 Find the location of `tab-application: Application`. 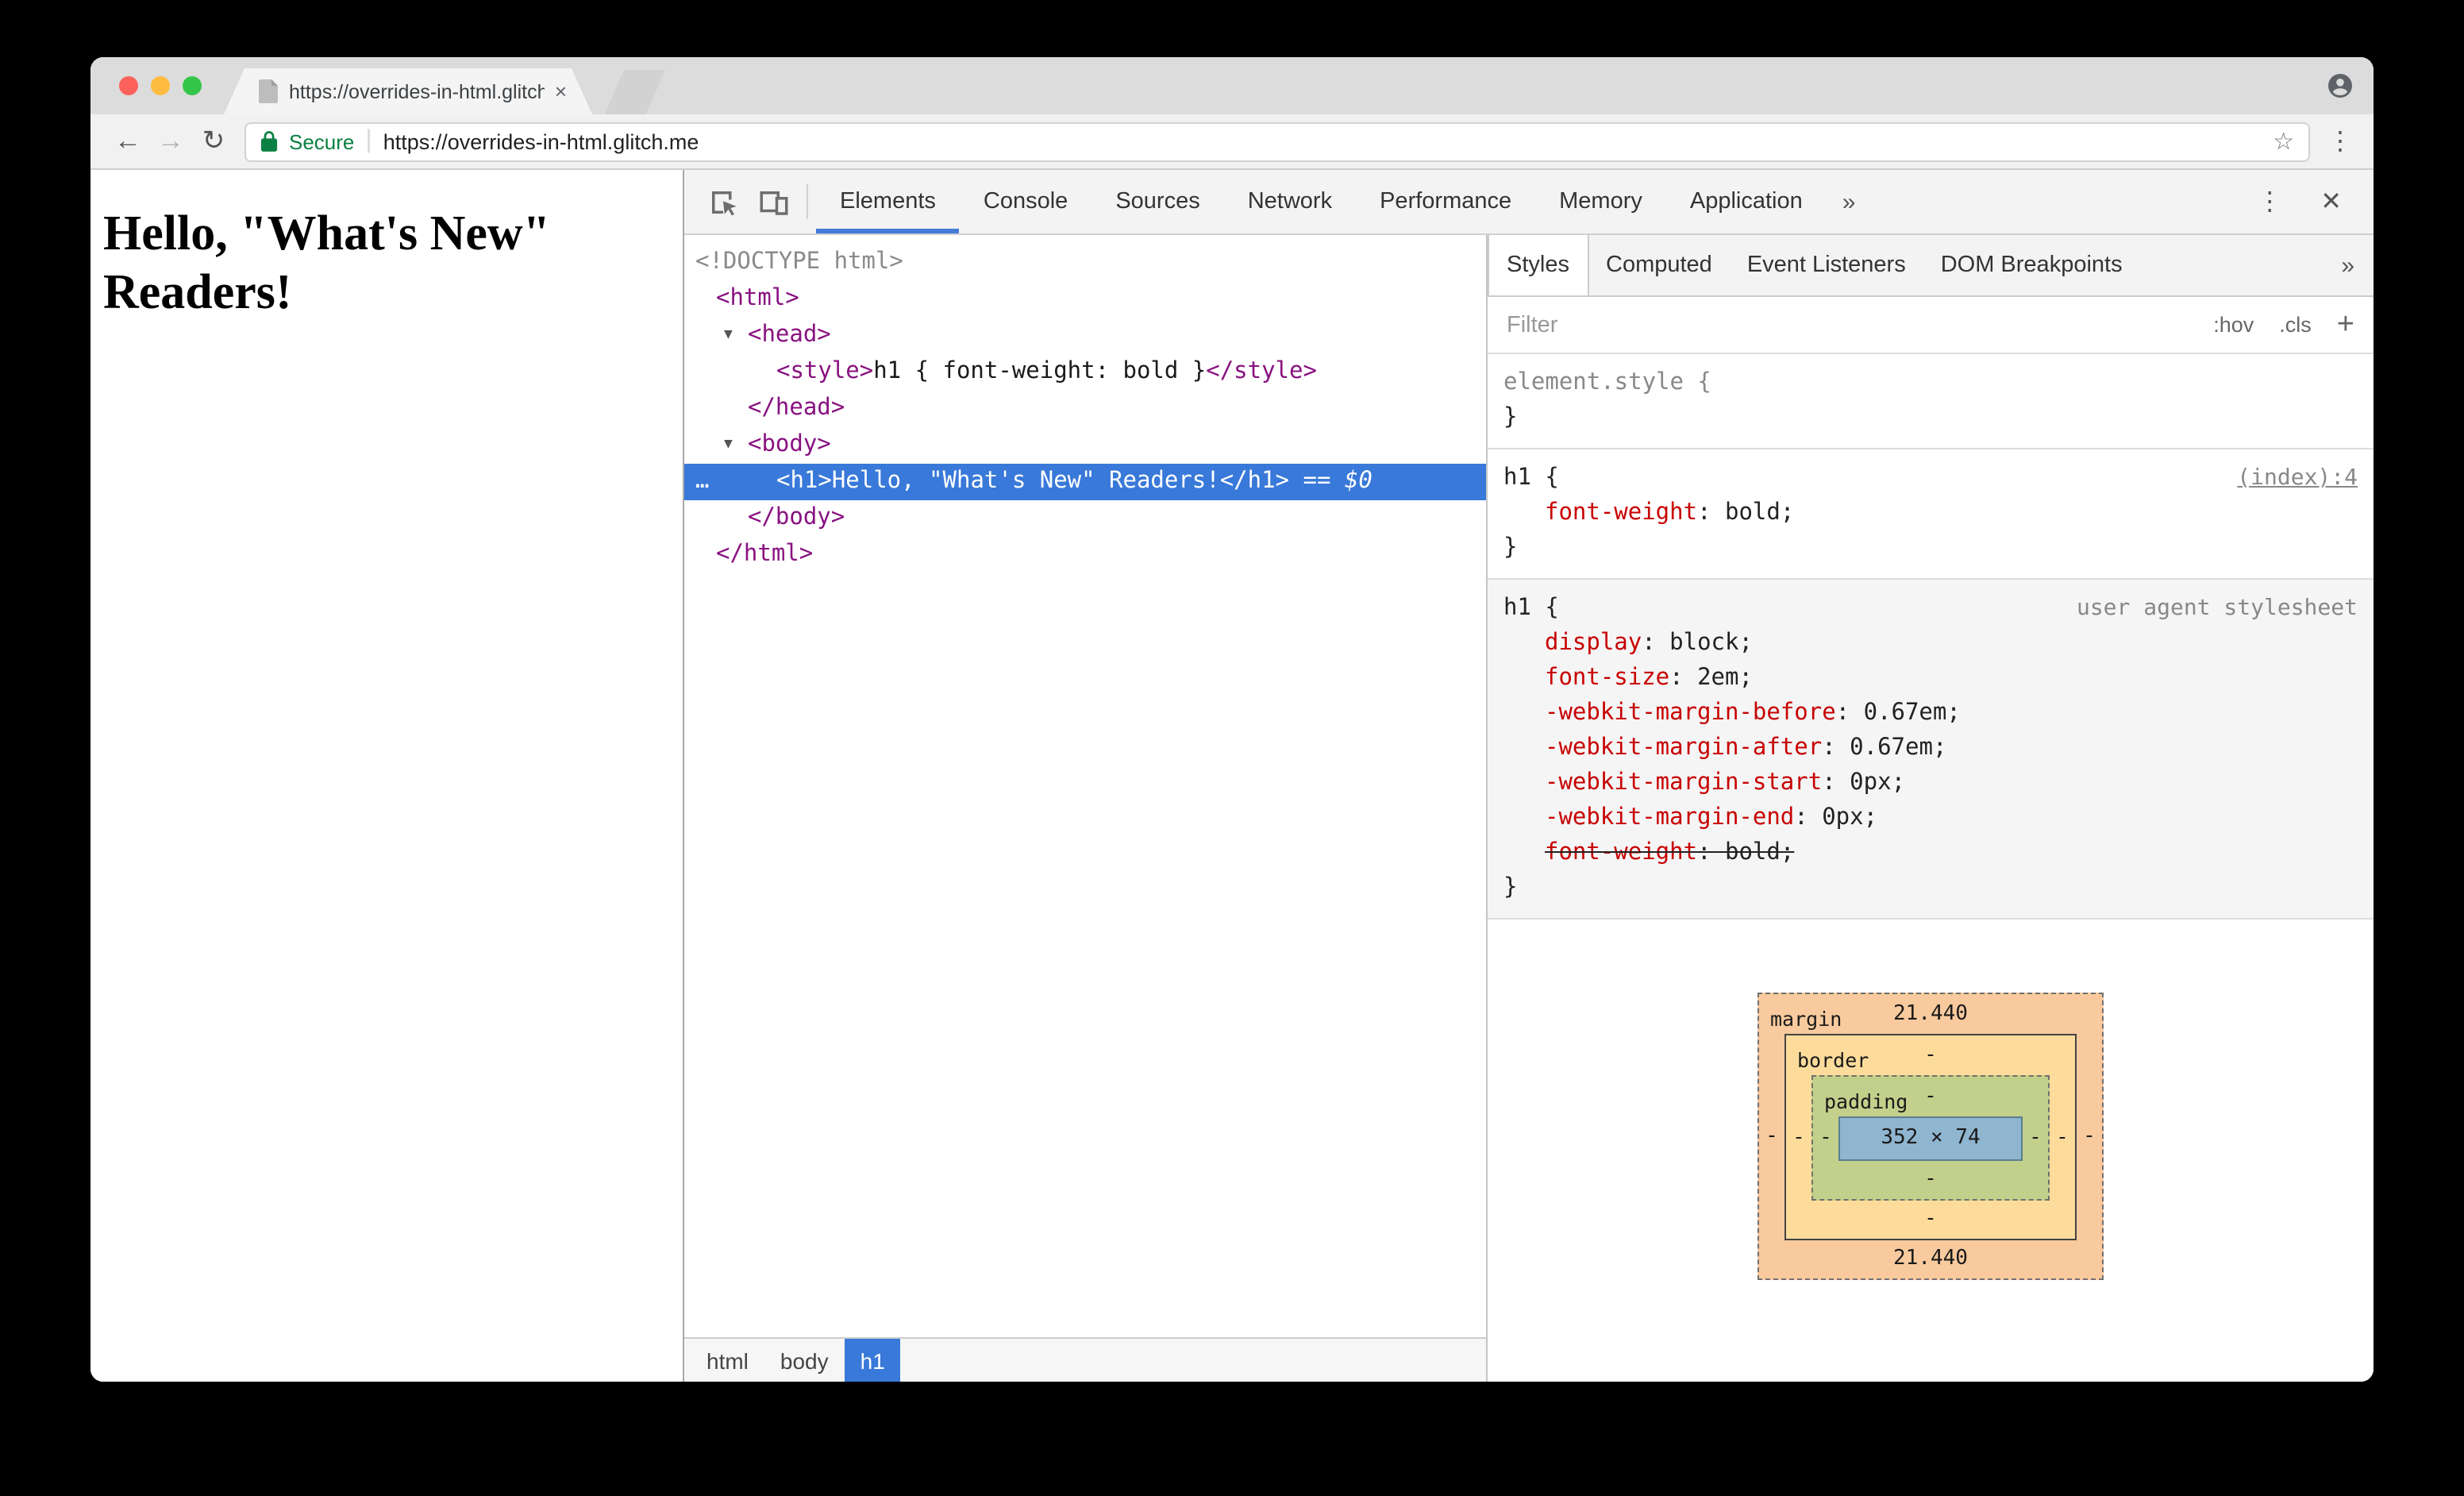

tab-application: Application is located at coordinates (1747, 201).